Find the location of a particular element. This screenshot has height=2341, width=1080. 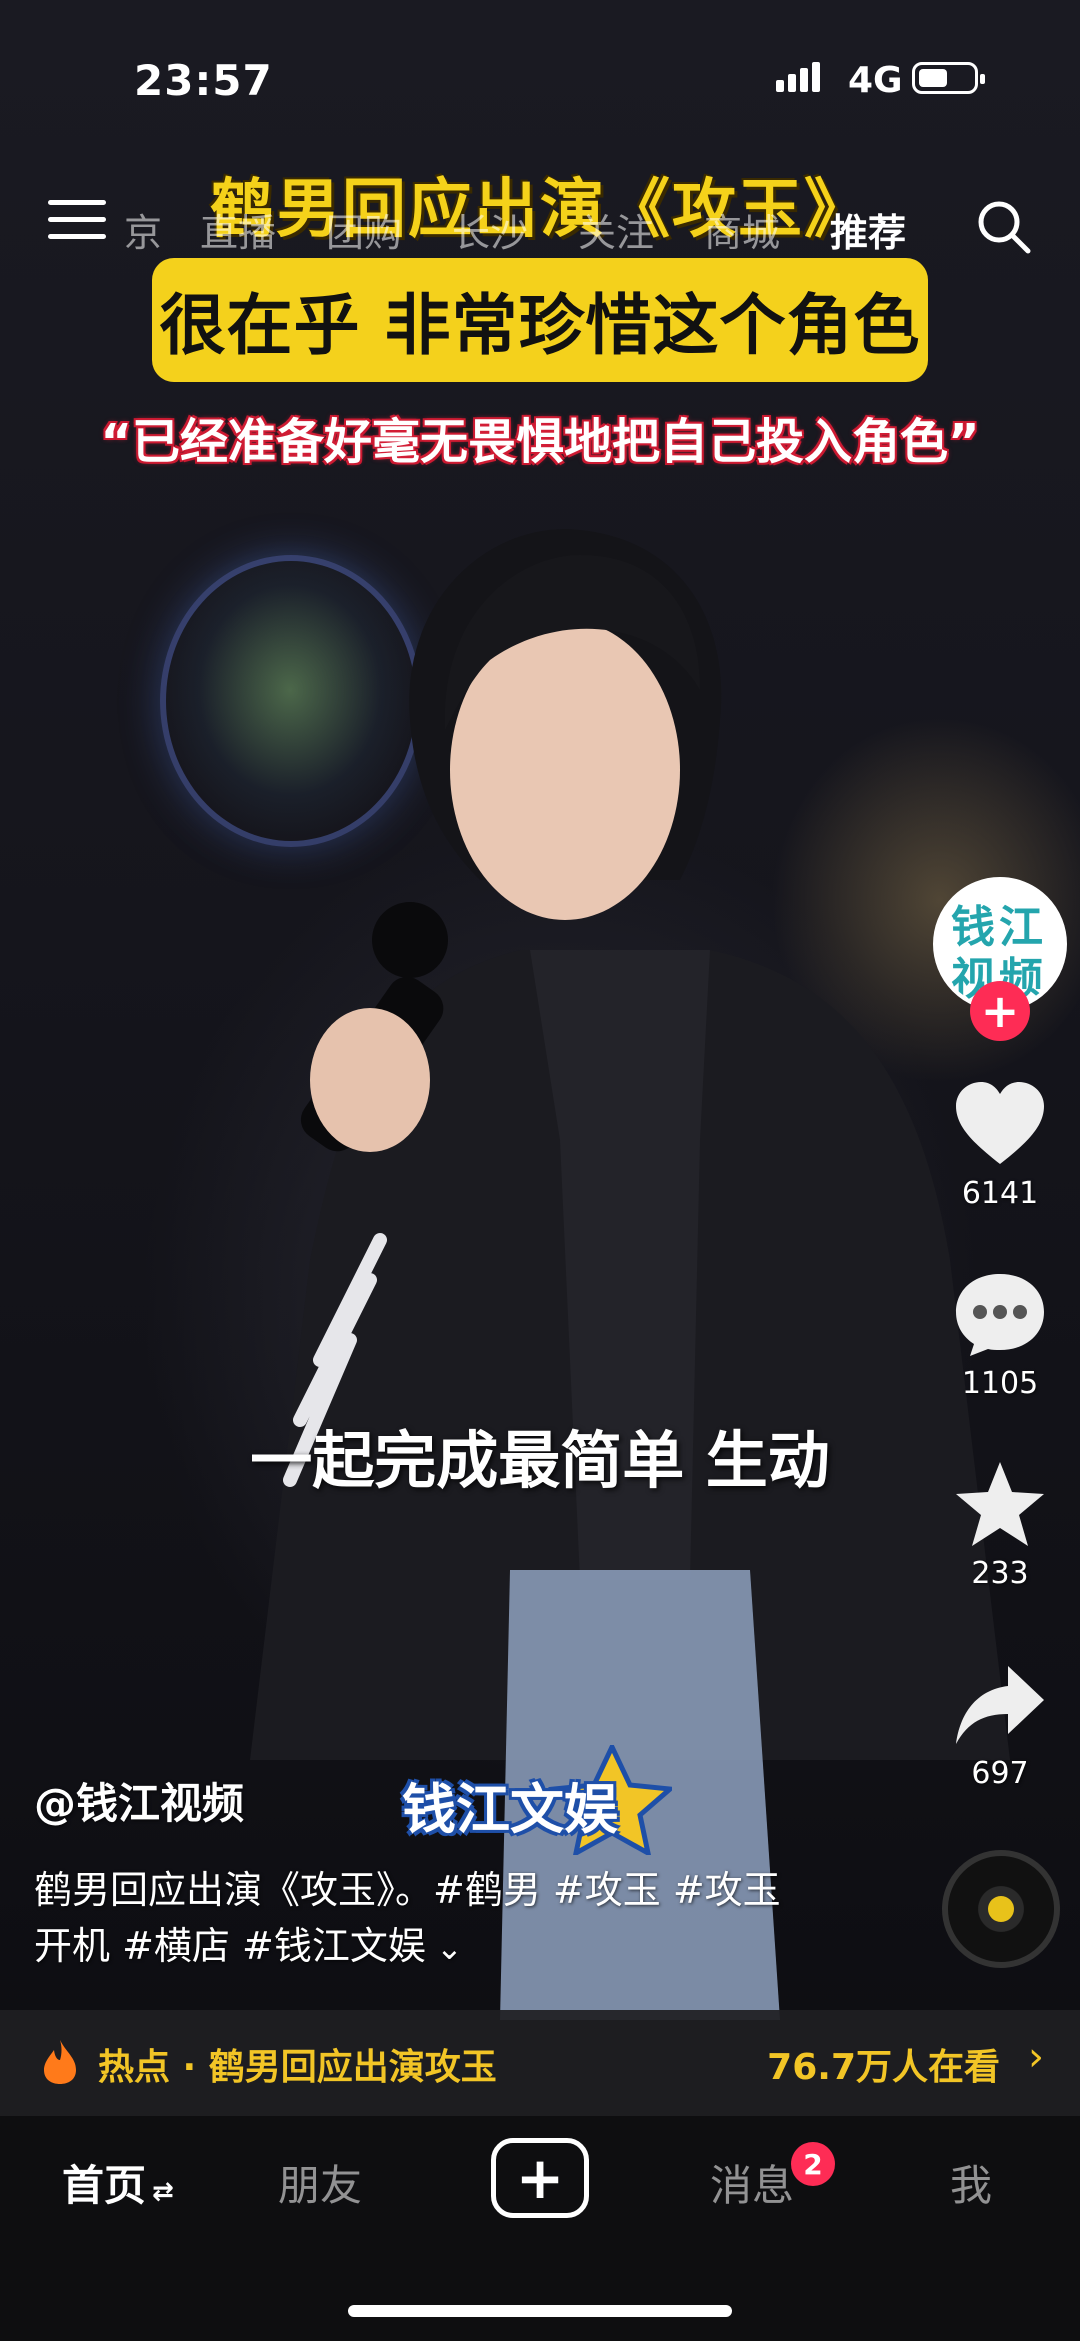

hot-topic-bar: 热点 · 鹤男回应出演攻玉 76.7万人在看 › is located at coordinates (540, 2063).